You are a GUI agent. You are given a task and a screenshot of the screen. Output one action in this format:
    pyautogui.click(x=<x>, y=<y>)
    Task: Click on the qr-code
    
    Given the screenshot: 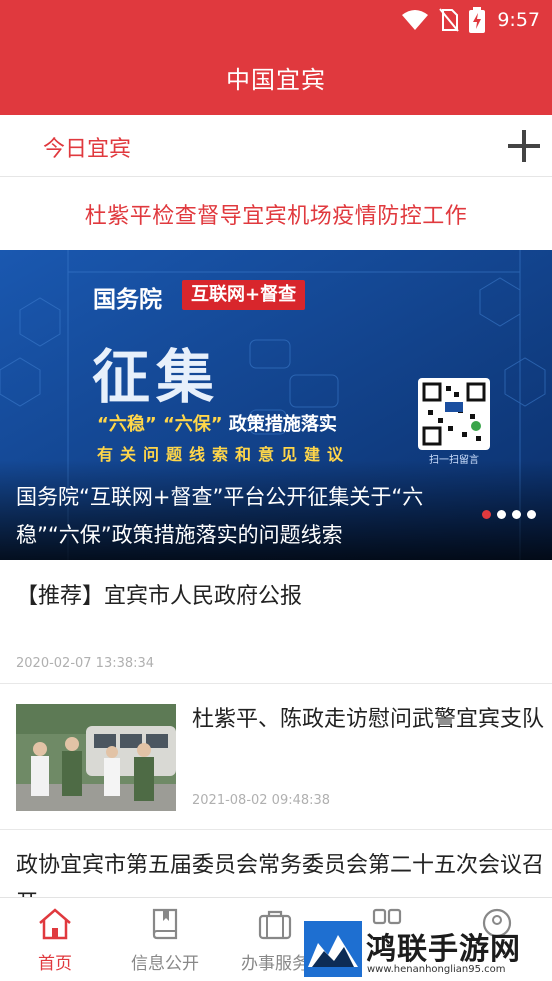 What is the action you would take?
    pyautogui.click(x=454, y=414)
    